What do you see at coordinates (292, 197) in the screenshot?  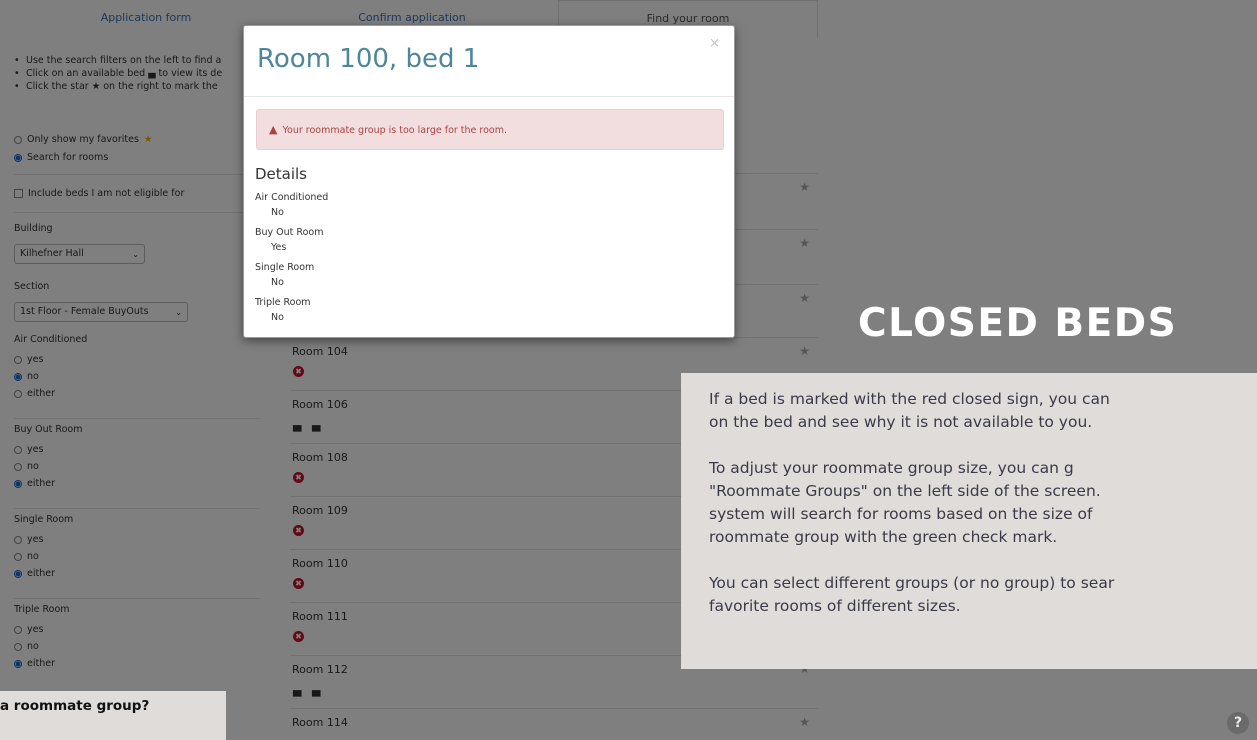 I see `detail-label: Air Conditioned` at bounding box center [292, 197].